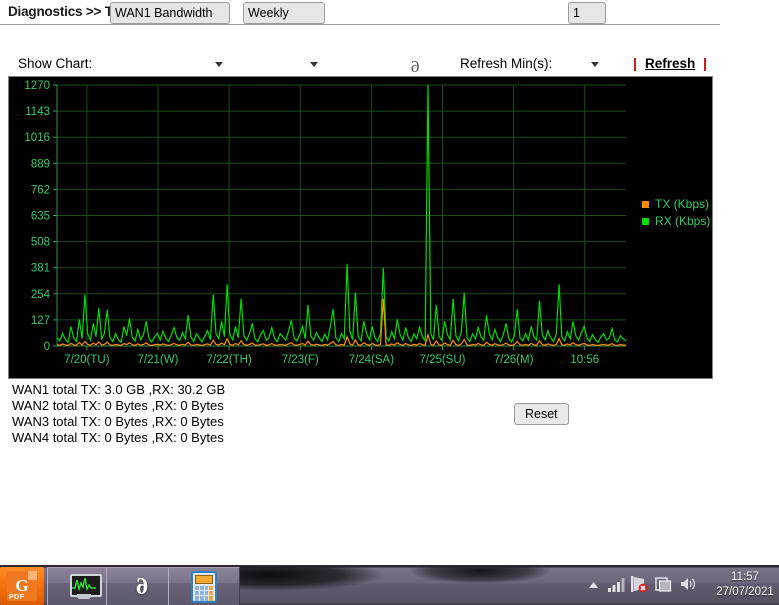 This screenshot has width=779, height=605. What do you see at coordinates (670, 63) in the screenshot?
I see `refresh-link: Refresh` at bounding box center [670, 63].